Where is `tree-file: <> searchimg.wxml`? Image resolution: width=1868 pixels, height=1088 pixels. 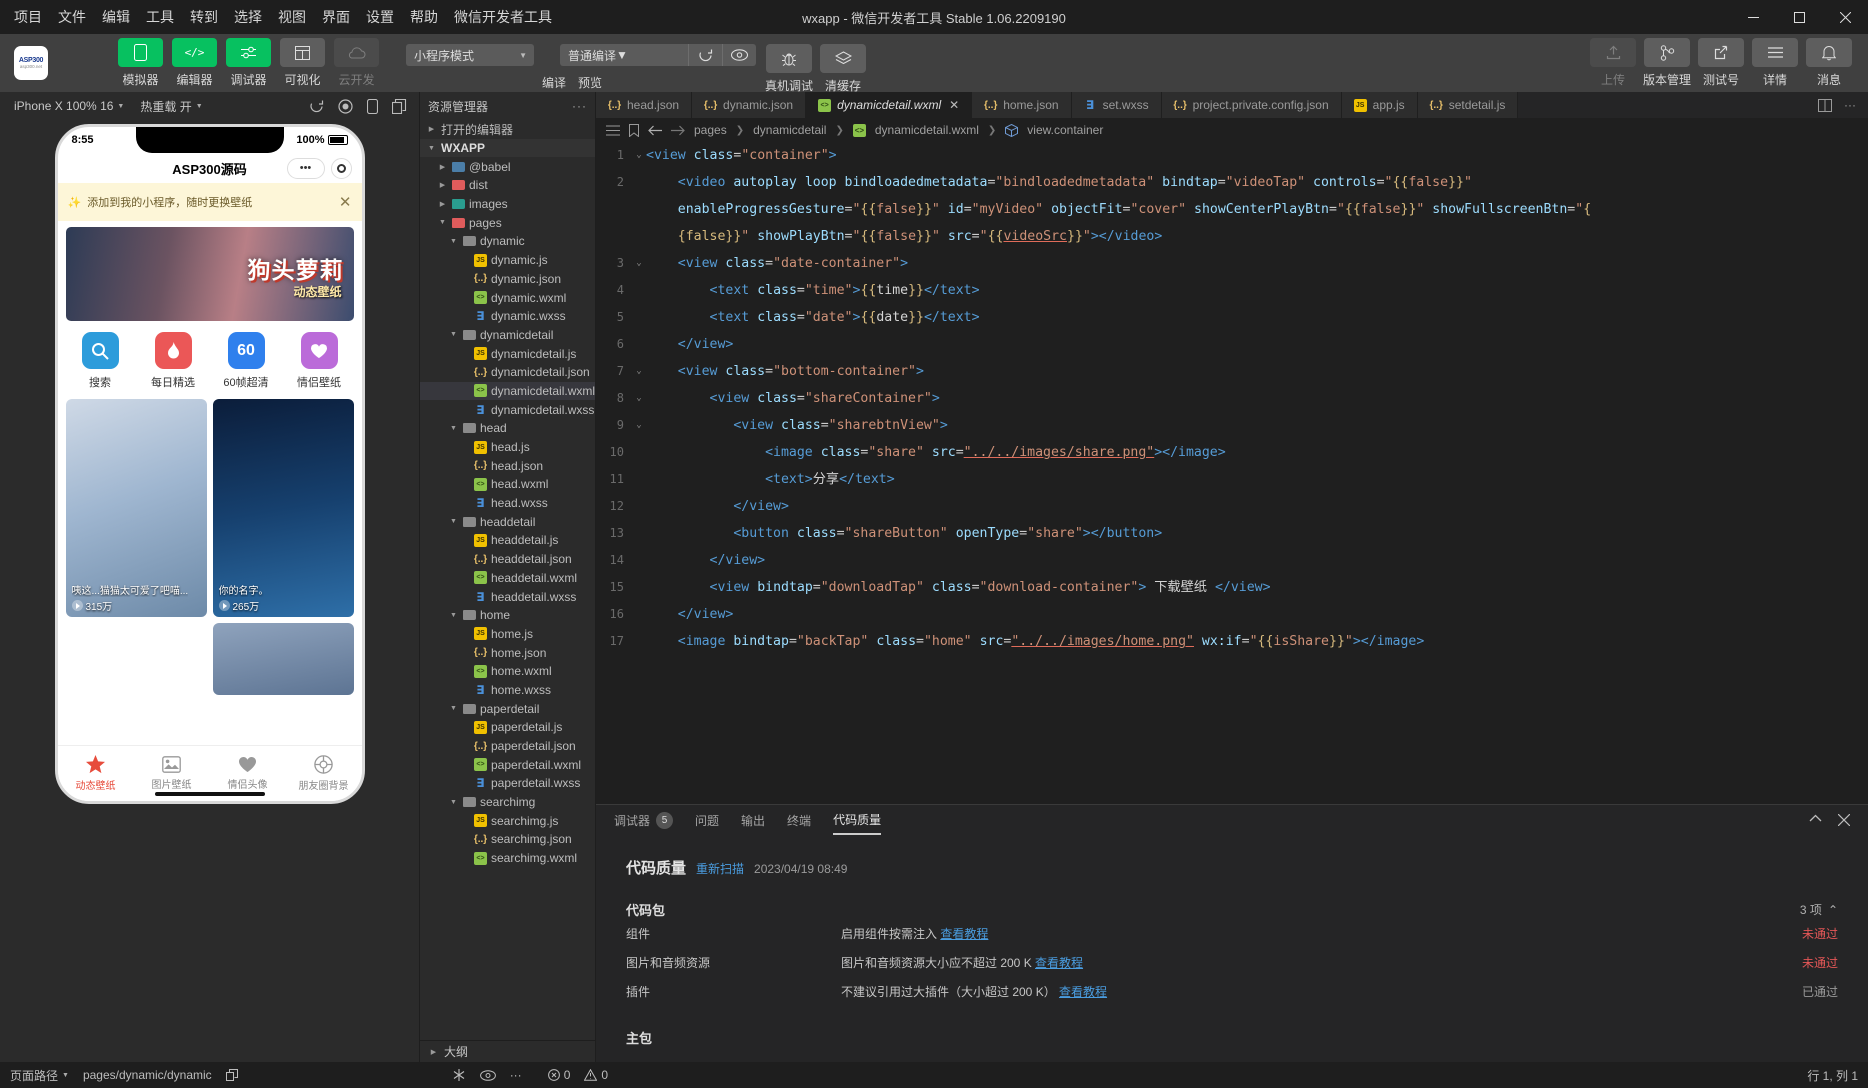
tree-file: <> searchimg.wxml is located at coordinates (507, 858).